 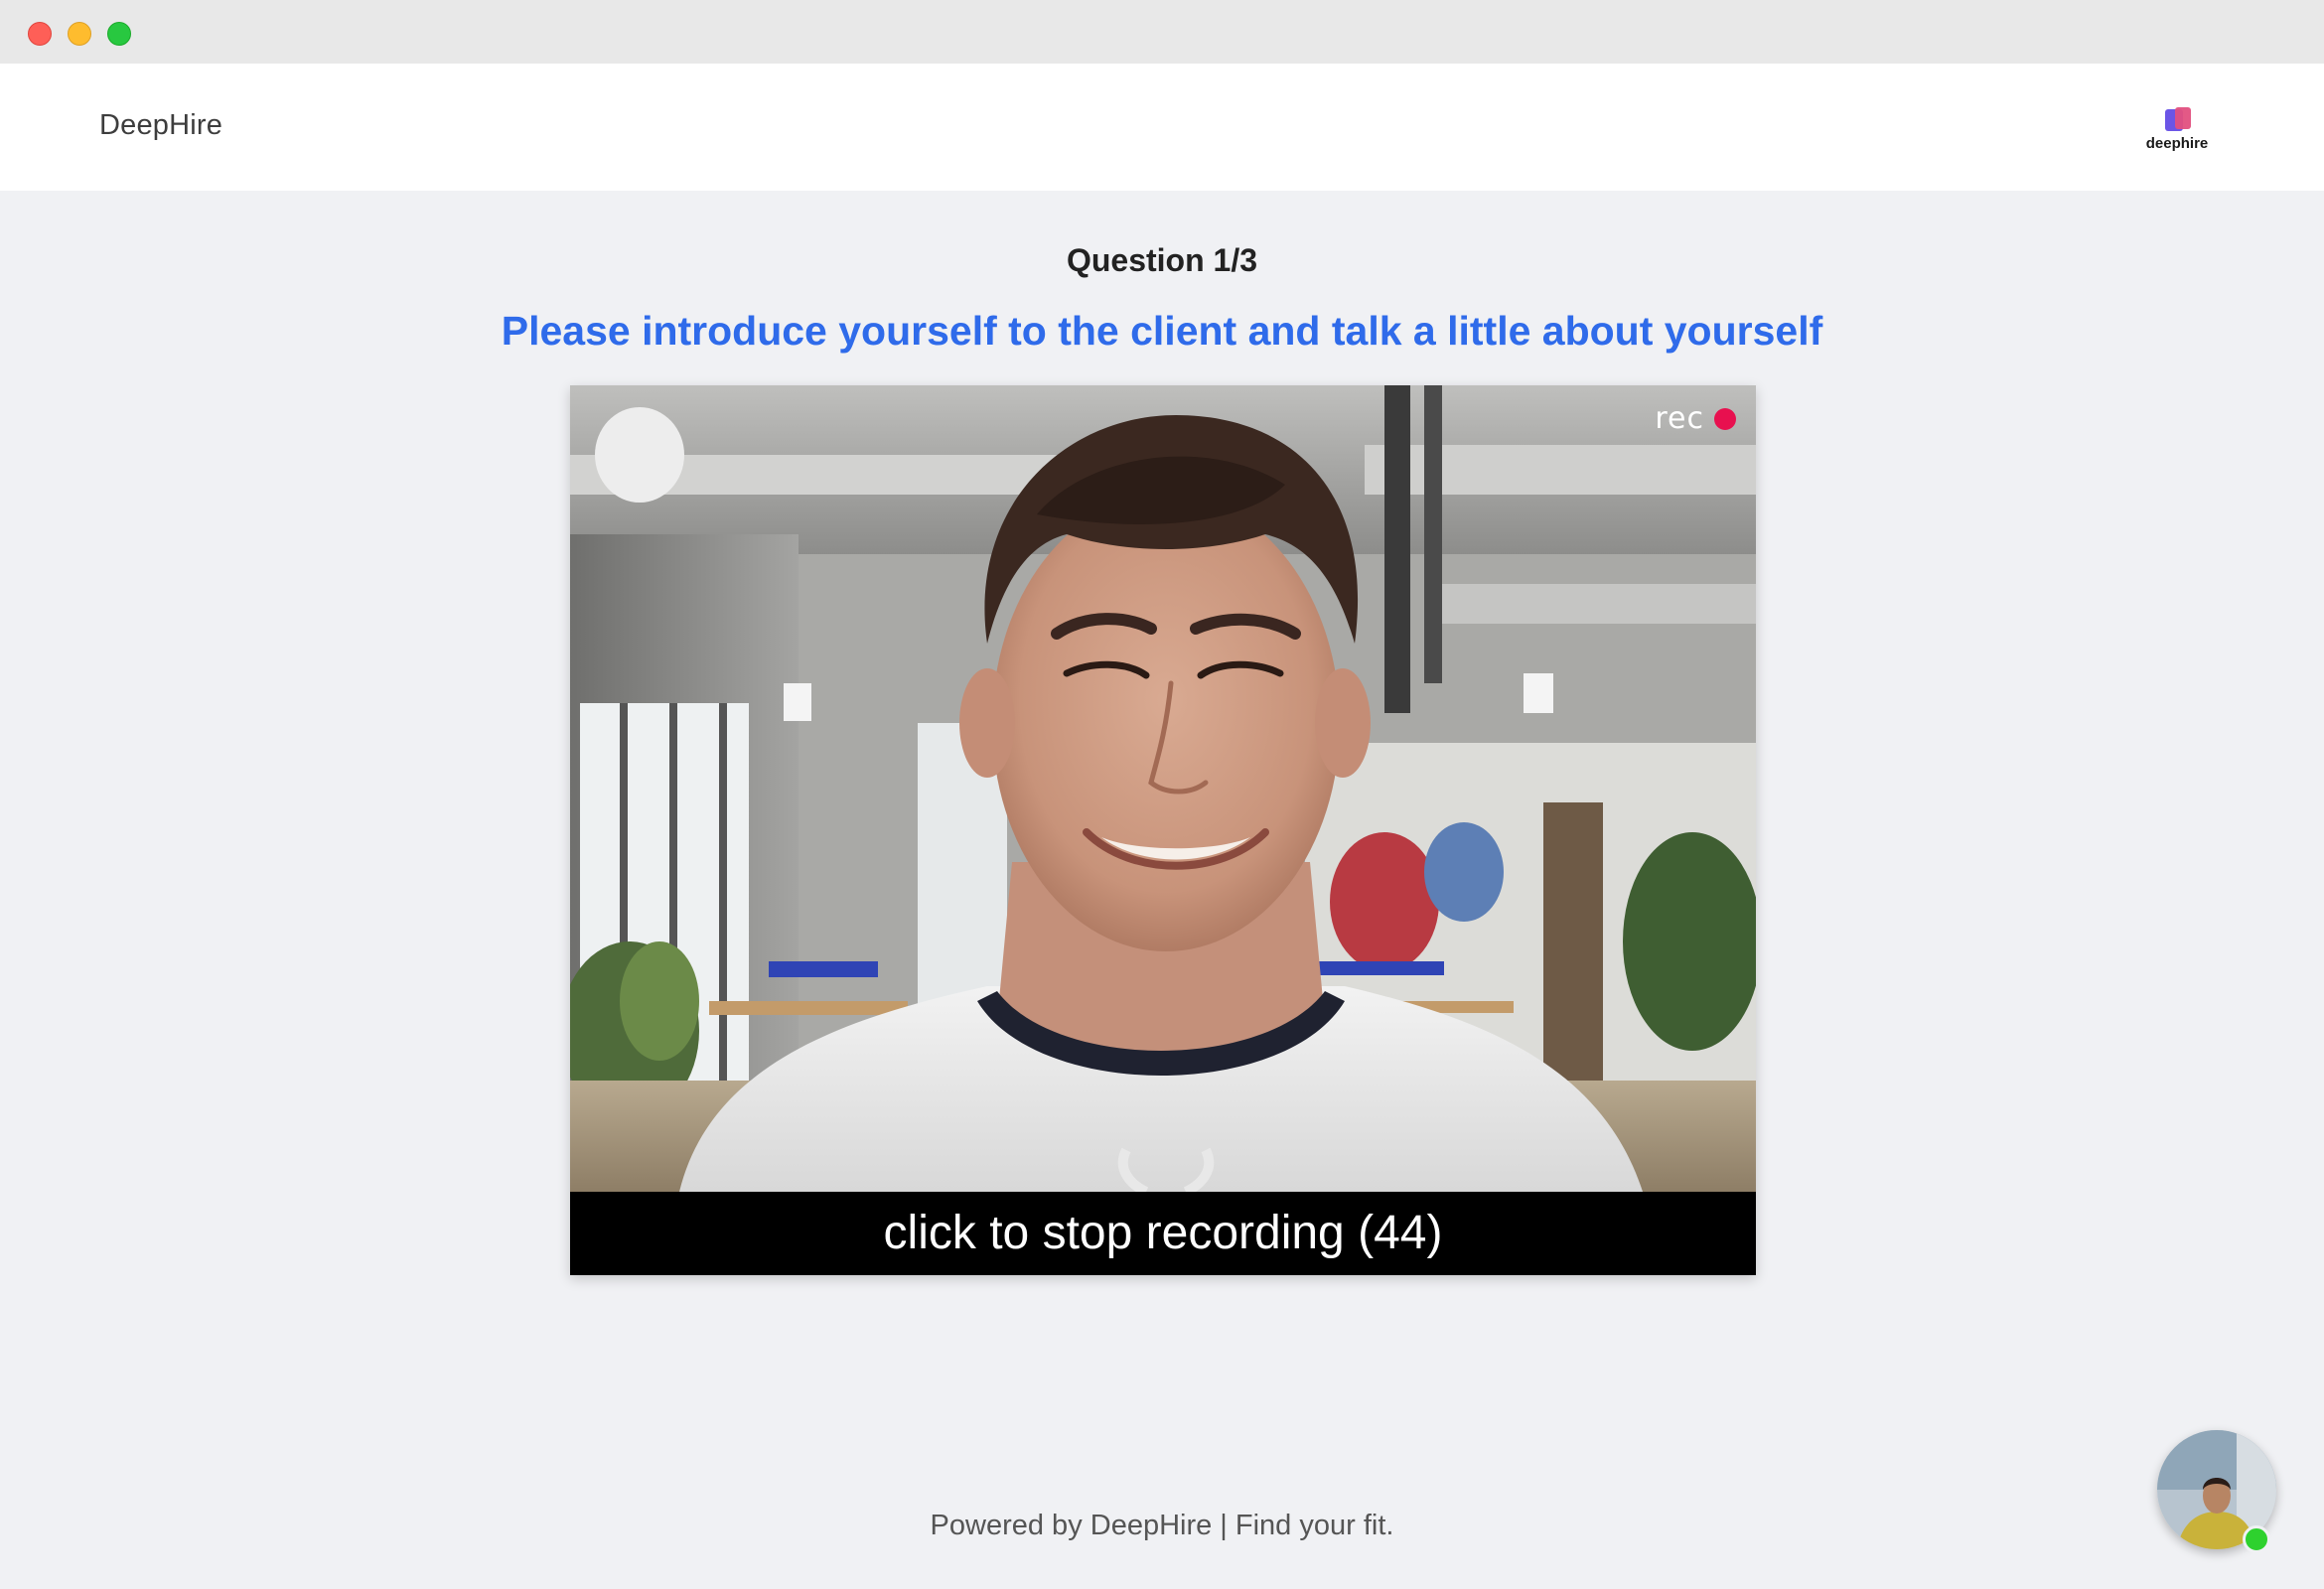 What do you see at coordinates (1163, 1233) in the screenshot?
I see `stop-recording-button: click to stop recording (44)` at bounding box center [1163, 1233].